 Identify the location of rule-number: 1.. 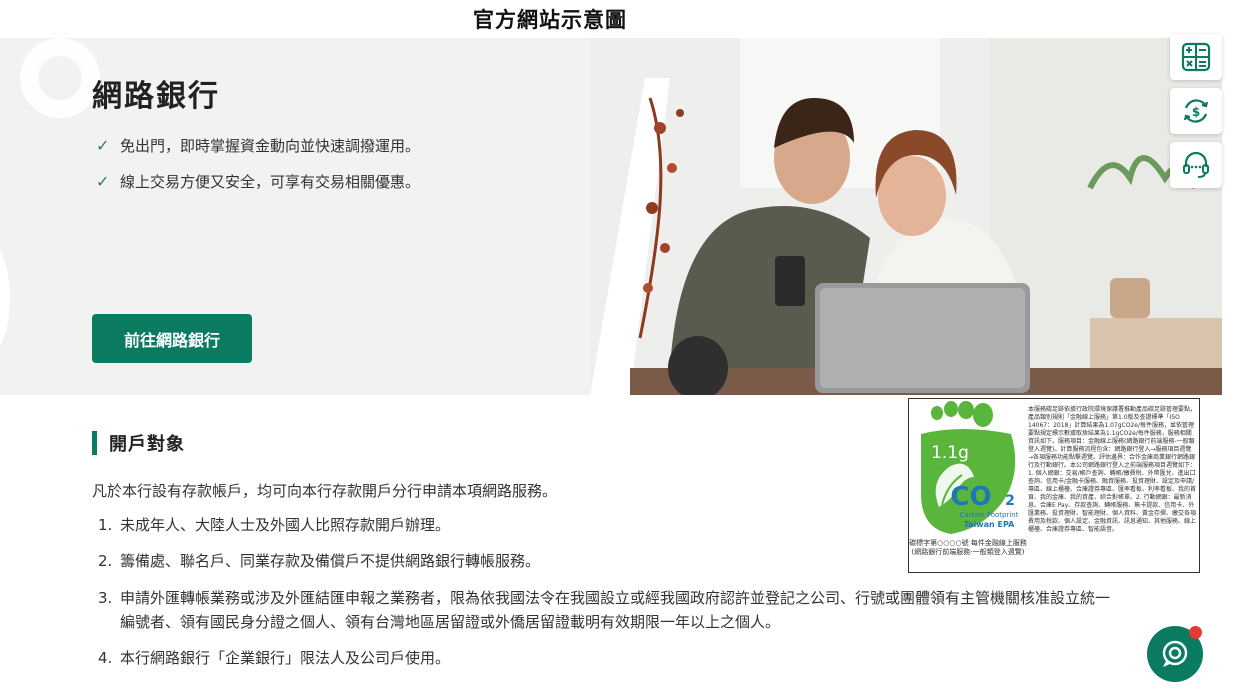
(105, 525).